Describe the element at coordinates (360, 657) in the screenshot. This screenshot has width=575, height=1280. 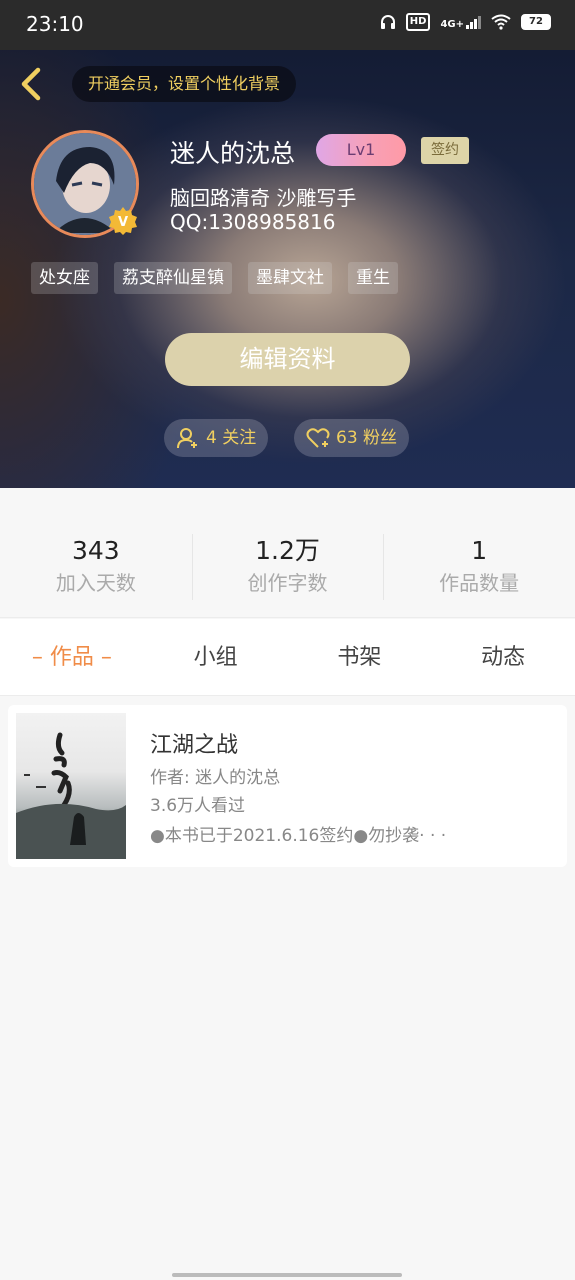
I see `tab-bookshelf: 书架` at that location.